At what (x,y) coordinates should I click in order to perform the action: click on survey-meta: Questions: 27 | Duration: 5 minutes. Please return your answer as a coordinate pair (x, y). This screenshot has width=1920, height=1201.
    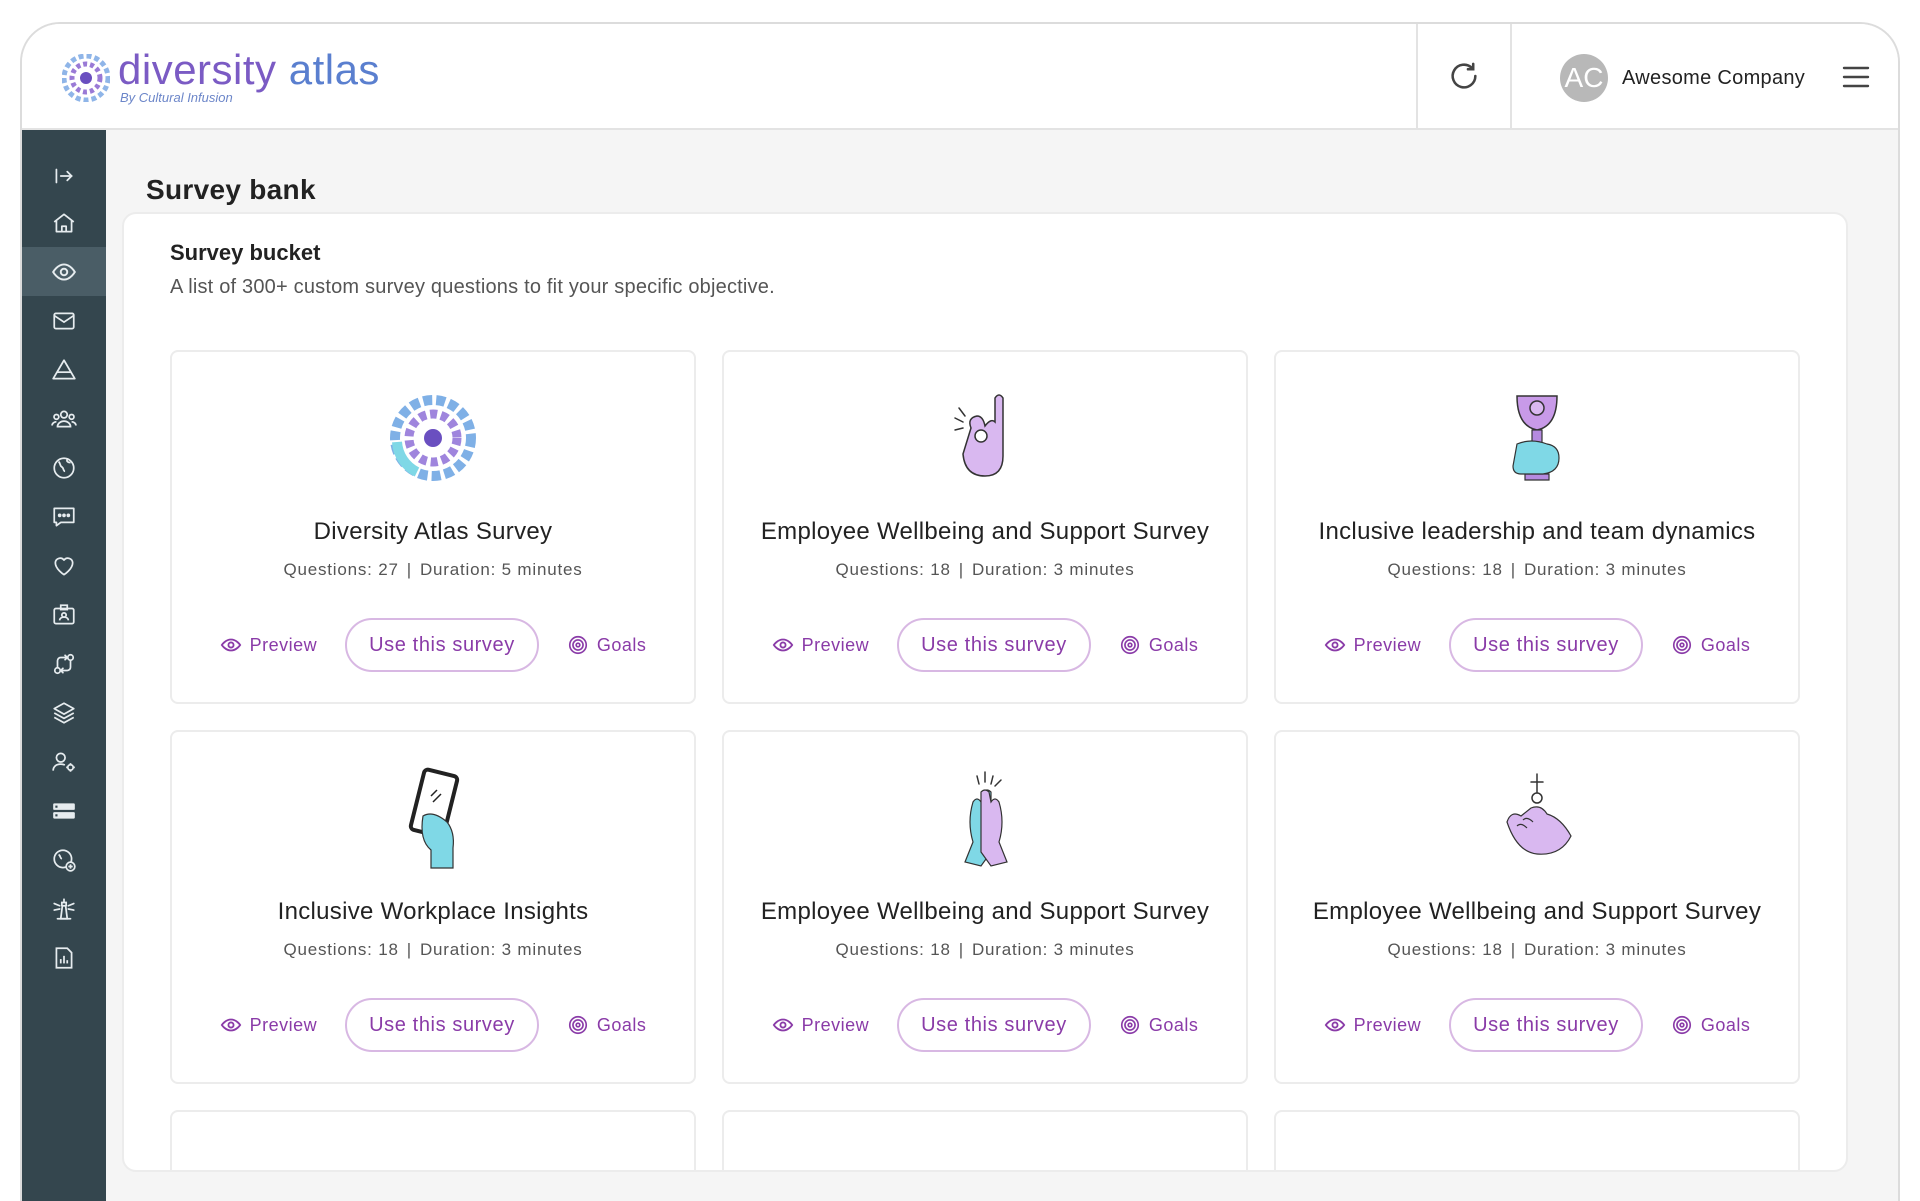
    Looking at the image, I should click on (433, 569).